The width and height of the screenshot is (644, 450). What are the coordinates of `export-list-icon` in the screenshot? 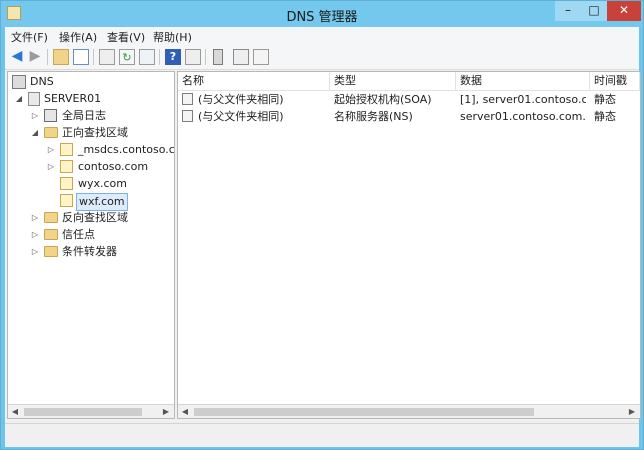 It's located at (147, 57).